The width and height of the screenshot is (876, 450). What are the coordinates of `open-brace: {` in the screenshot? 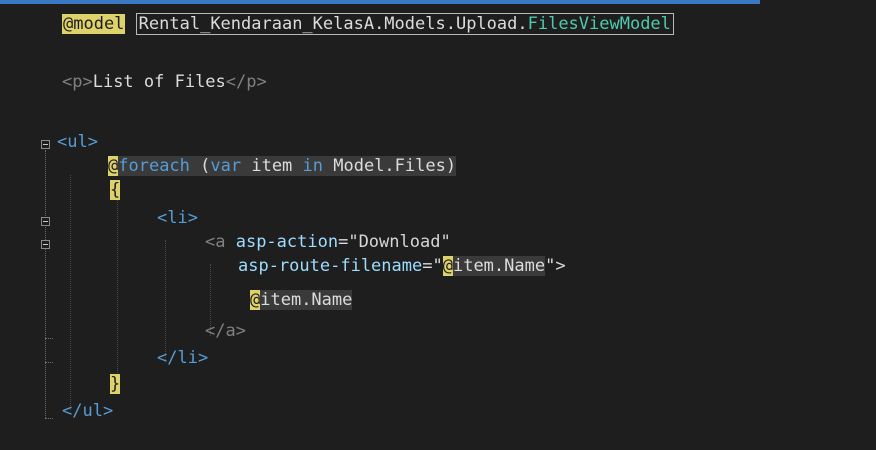 It's located at (115, 190).